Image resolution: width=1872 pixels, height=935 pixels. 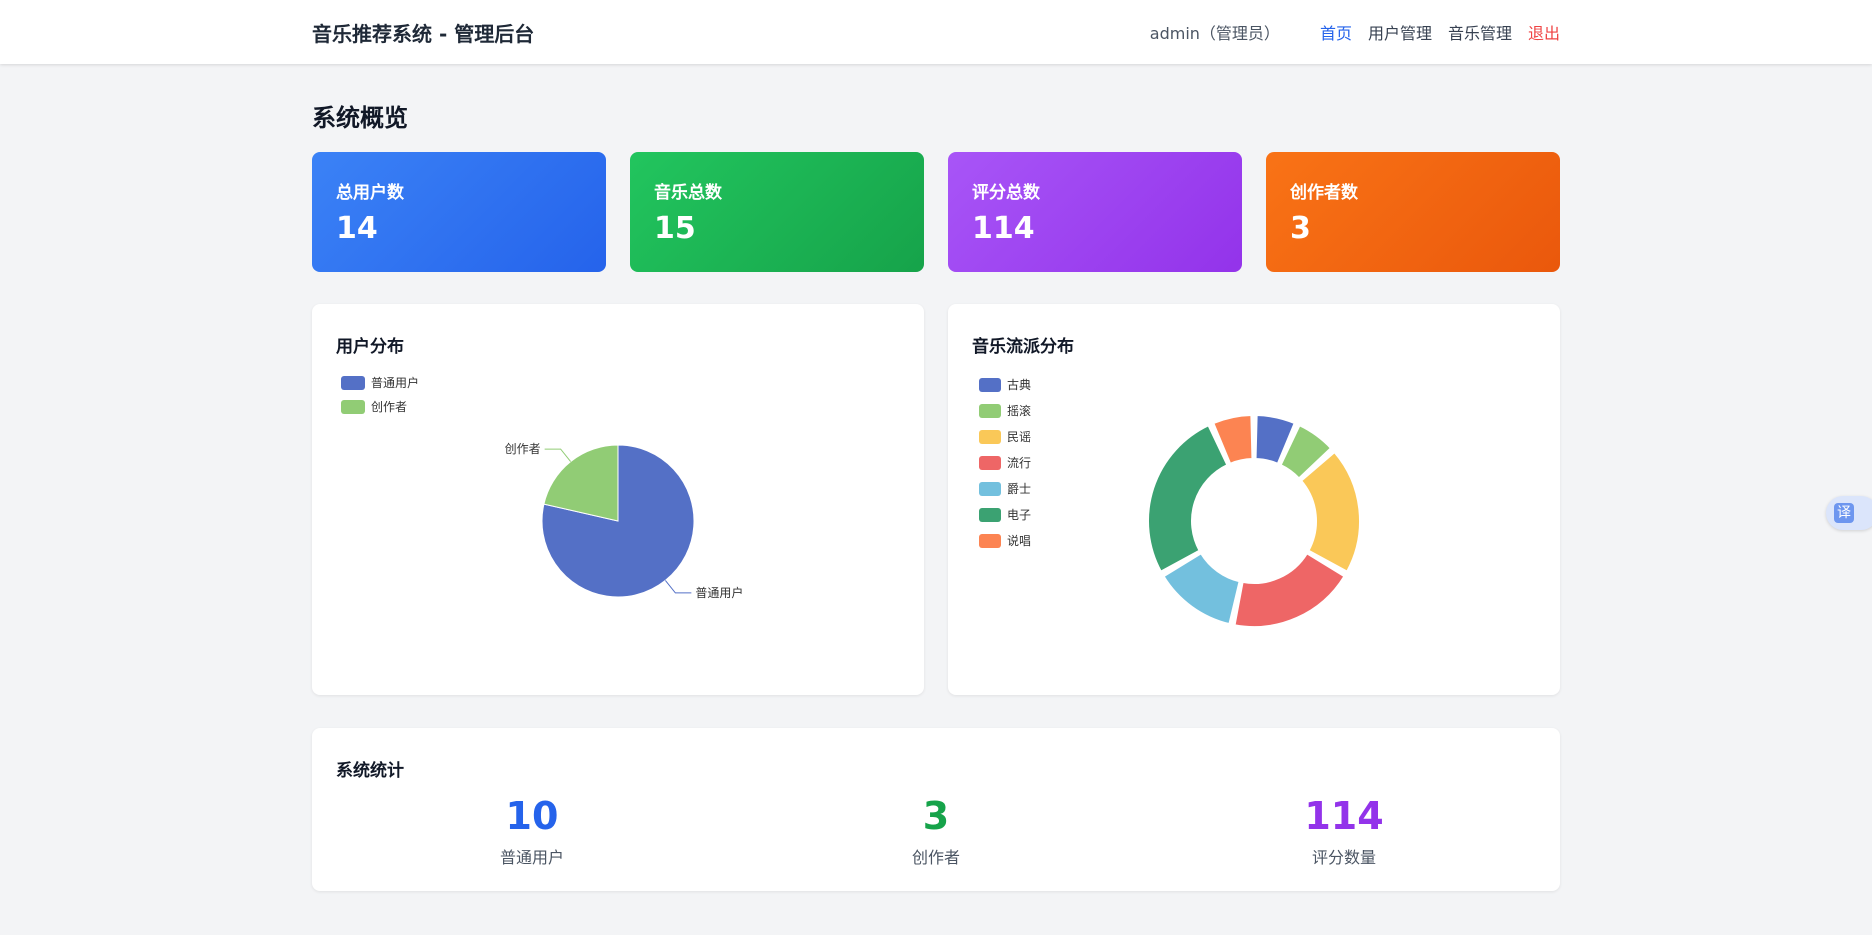 What do you see at coordinates (523, 449) in the screenshot?
I see `pie-label: 创作者` at bounding box center [523, 449].